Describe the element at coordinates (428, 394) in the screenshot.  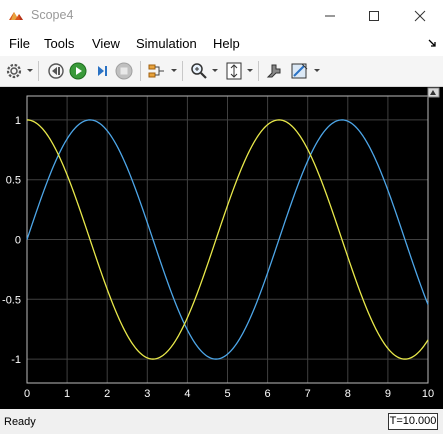
I see `x-tick-label: 10` at that location.